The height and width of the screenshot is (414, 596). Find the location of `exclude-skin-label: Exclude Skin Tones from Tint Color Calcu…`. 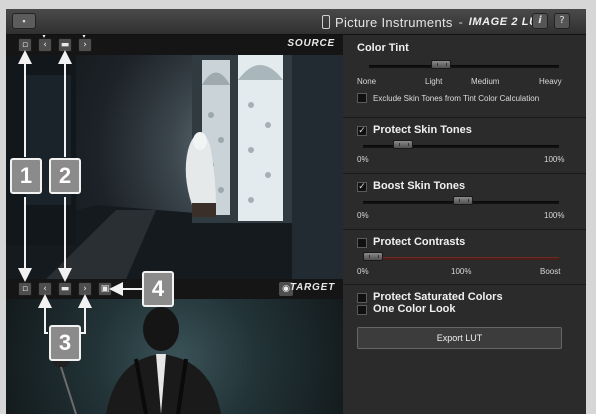

exclude-skin-label: Exclude Skin Tones from Tint Color Calcu… is located at coordinates (456, 98).